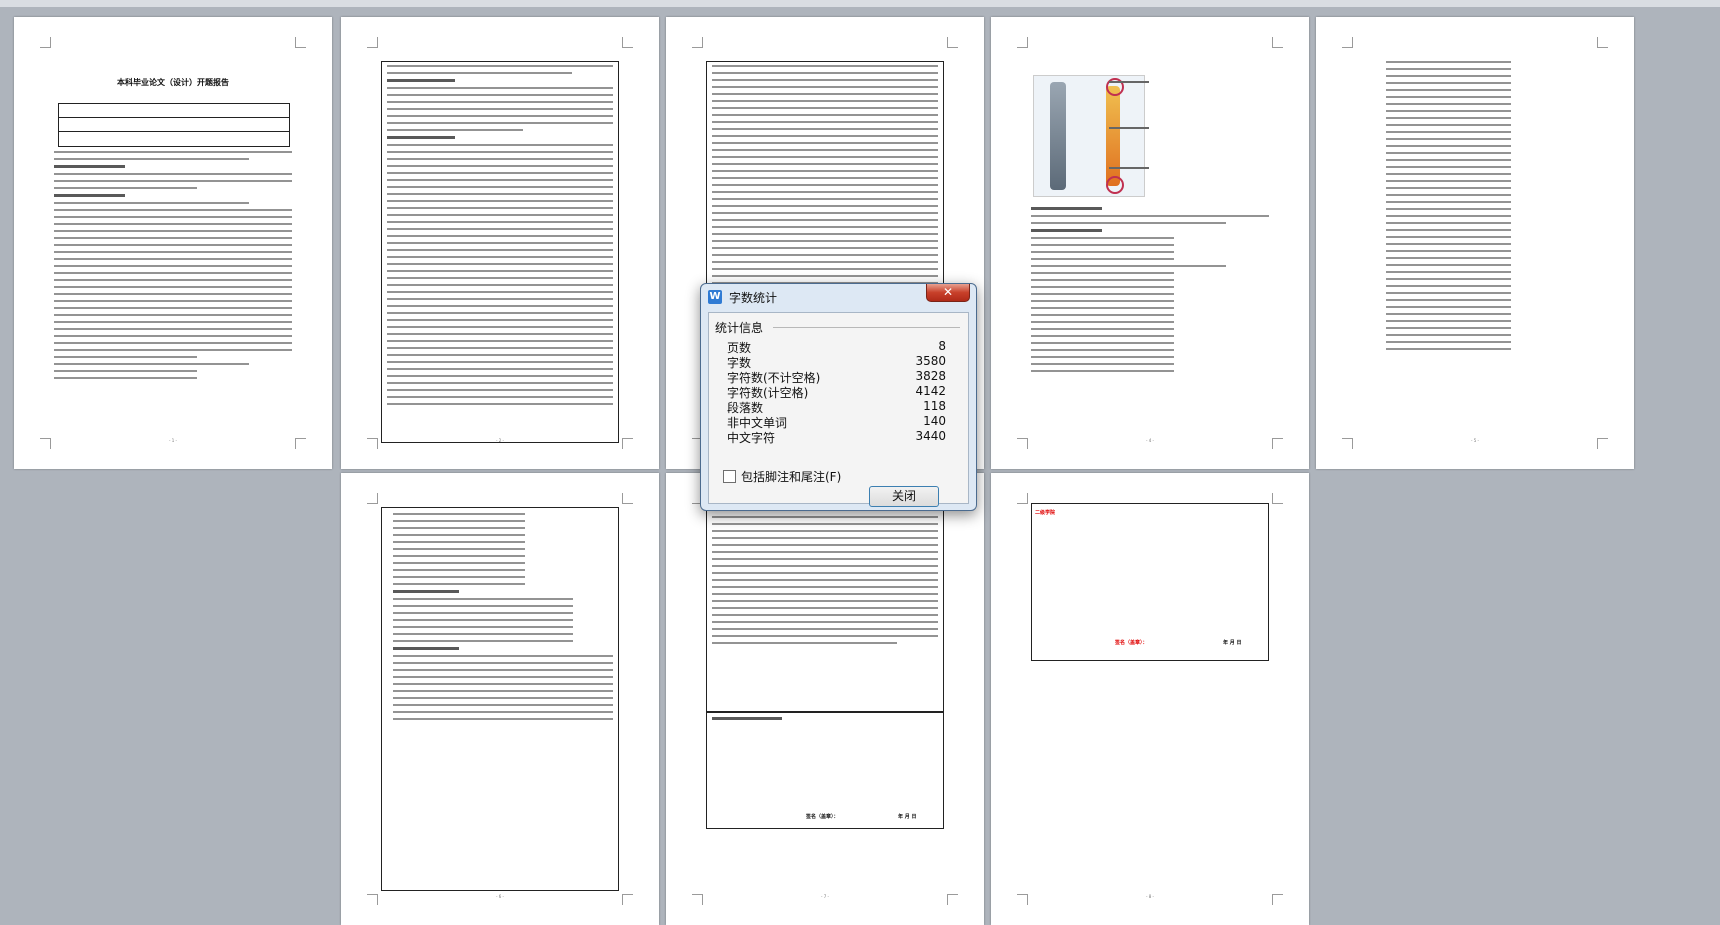 The width and height of the screenshot is (1720, 925). I want to click on include-footnotes-checkbox, so click(729, 476).